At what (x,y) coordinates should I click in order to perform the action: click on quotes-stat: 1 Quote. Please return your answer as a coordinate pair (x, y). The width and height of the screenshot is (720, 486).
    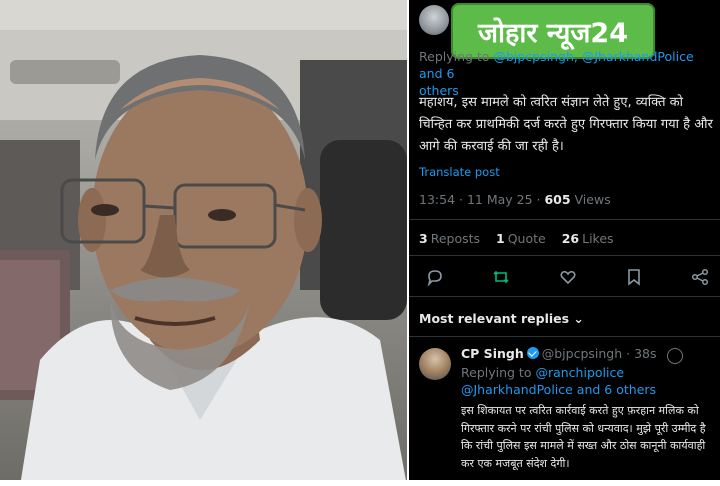
    Looking at the image, I should click on (521, 238).